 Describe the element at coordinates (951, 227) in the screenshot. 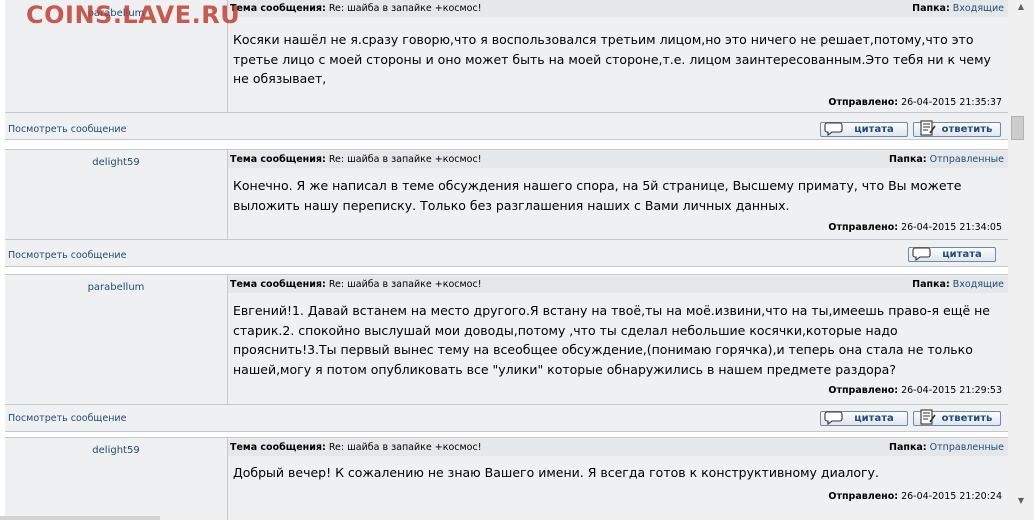

I see `sent-timestamp: 26-04-2015 21:34:05` at that location.